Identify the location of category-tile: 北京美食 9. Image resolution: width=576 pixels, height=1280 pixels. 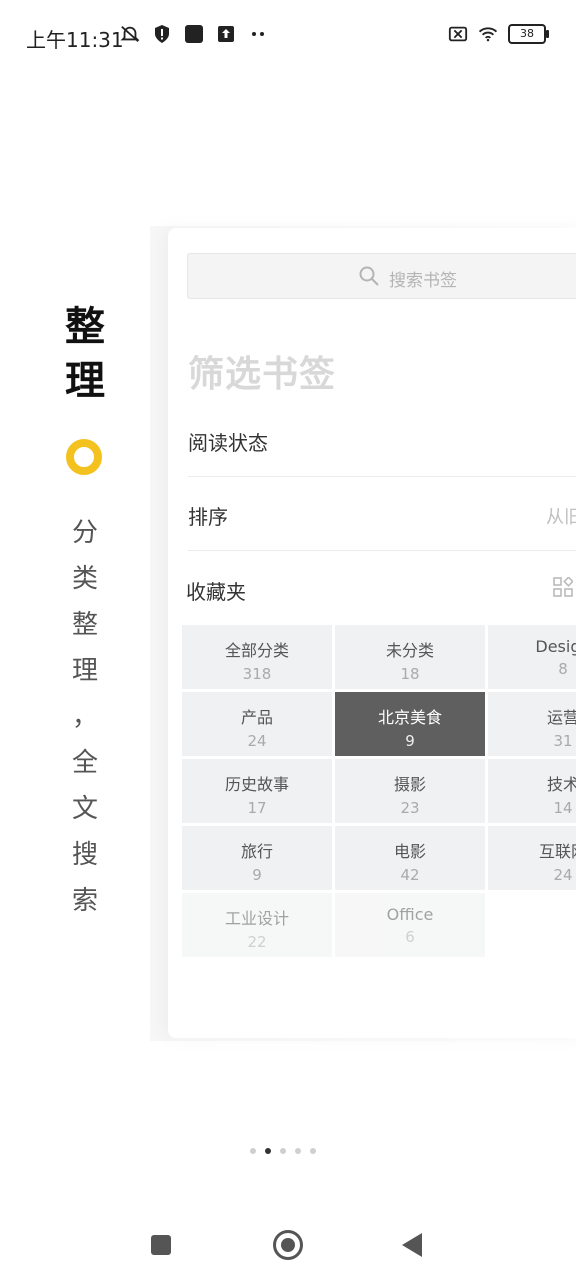
(410, 724).